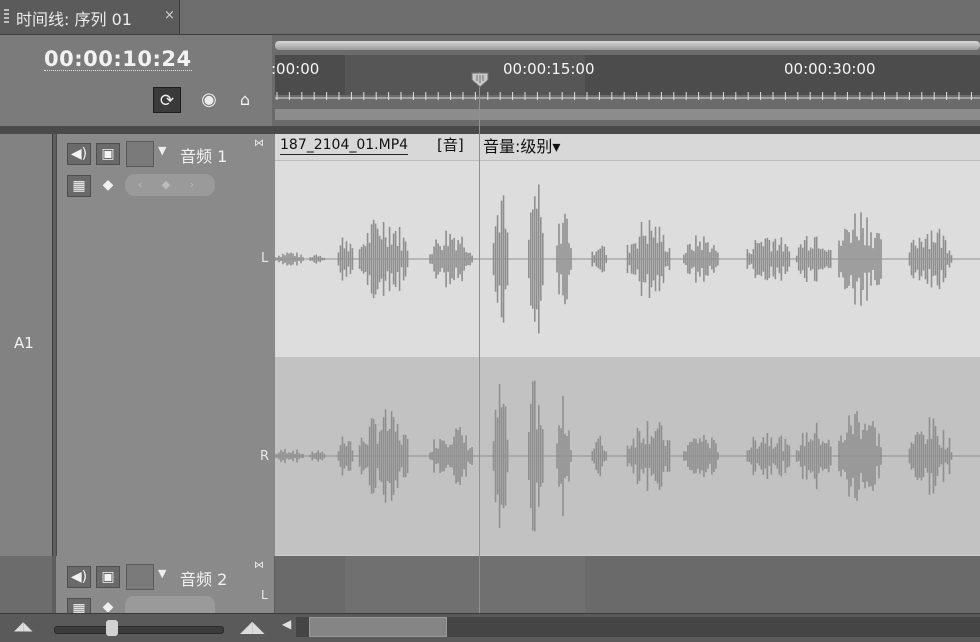 This screenshot has width=980, height=642. I want to click on tab-grip-handle, so click(6, 17).